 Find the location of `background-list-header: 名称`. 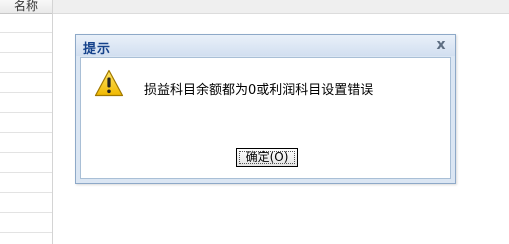

background-list-header: 名称 is located at coordinates (26, 7).